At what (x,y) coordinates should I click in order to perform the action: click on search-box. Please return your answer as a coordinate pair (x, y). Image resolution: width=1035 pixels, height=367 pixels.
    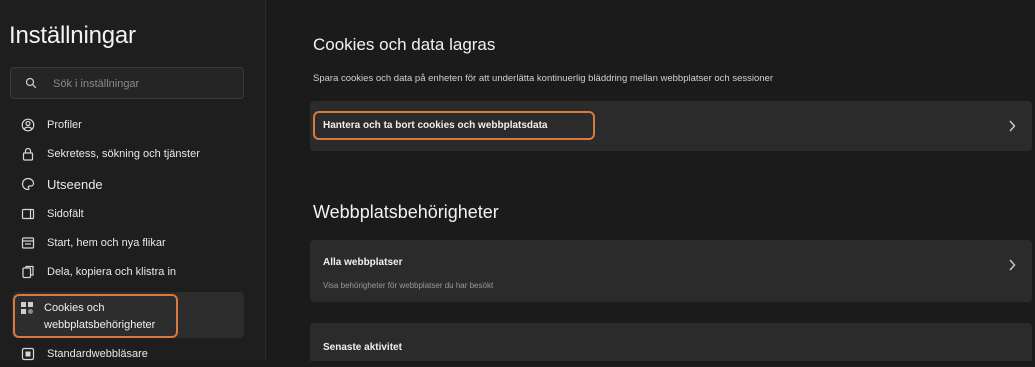
    Looking at the image, I should click on (127, 83).